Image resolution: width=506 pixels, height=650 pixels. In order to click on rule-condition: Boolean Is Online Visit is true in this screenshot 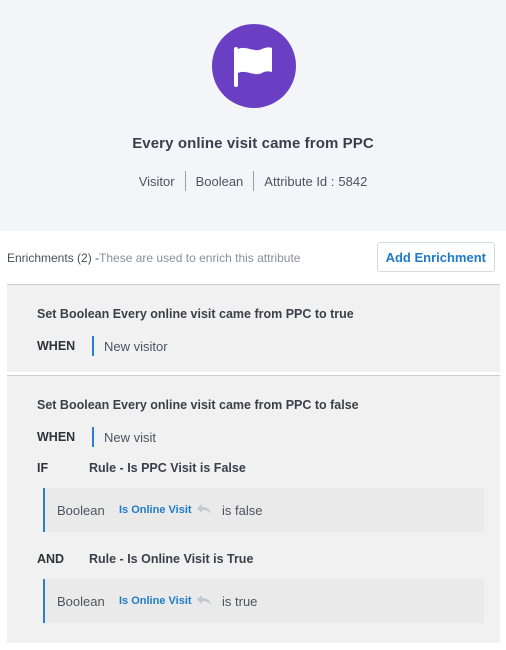, I will do `click(263, 601)`.